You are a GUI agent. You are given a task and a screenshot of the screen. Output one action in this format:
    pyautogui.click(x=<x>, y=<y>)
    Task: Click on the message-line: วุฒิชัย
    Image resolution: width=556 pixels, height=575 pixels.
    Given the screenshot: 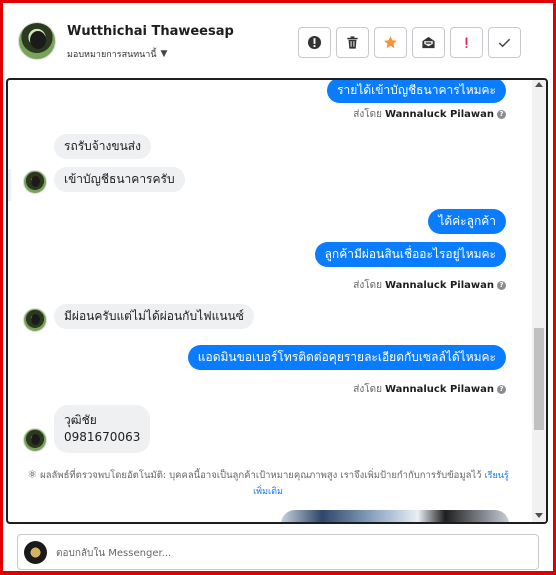 What is the action you would take?
    pyautogui.click(x=80, y=420)
    